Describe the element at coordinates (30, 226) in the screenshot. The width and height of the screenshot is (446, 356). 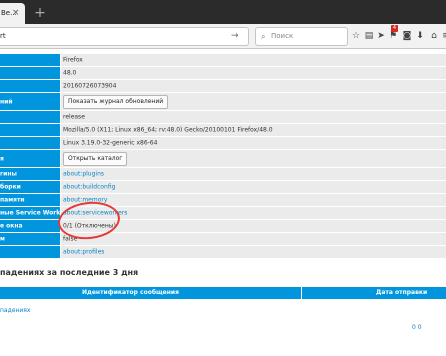
I see `row-key: е окна` at that location.